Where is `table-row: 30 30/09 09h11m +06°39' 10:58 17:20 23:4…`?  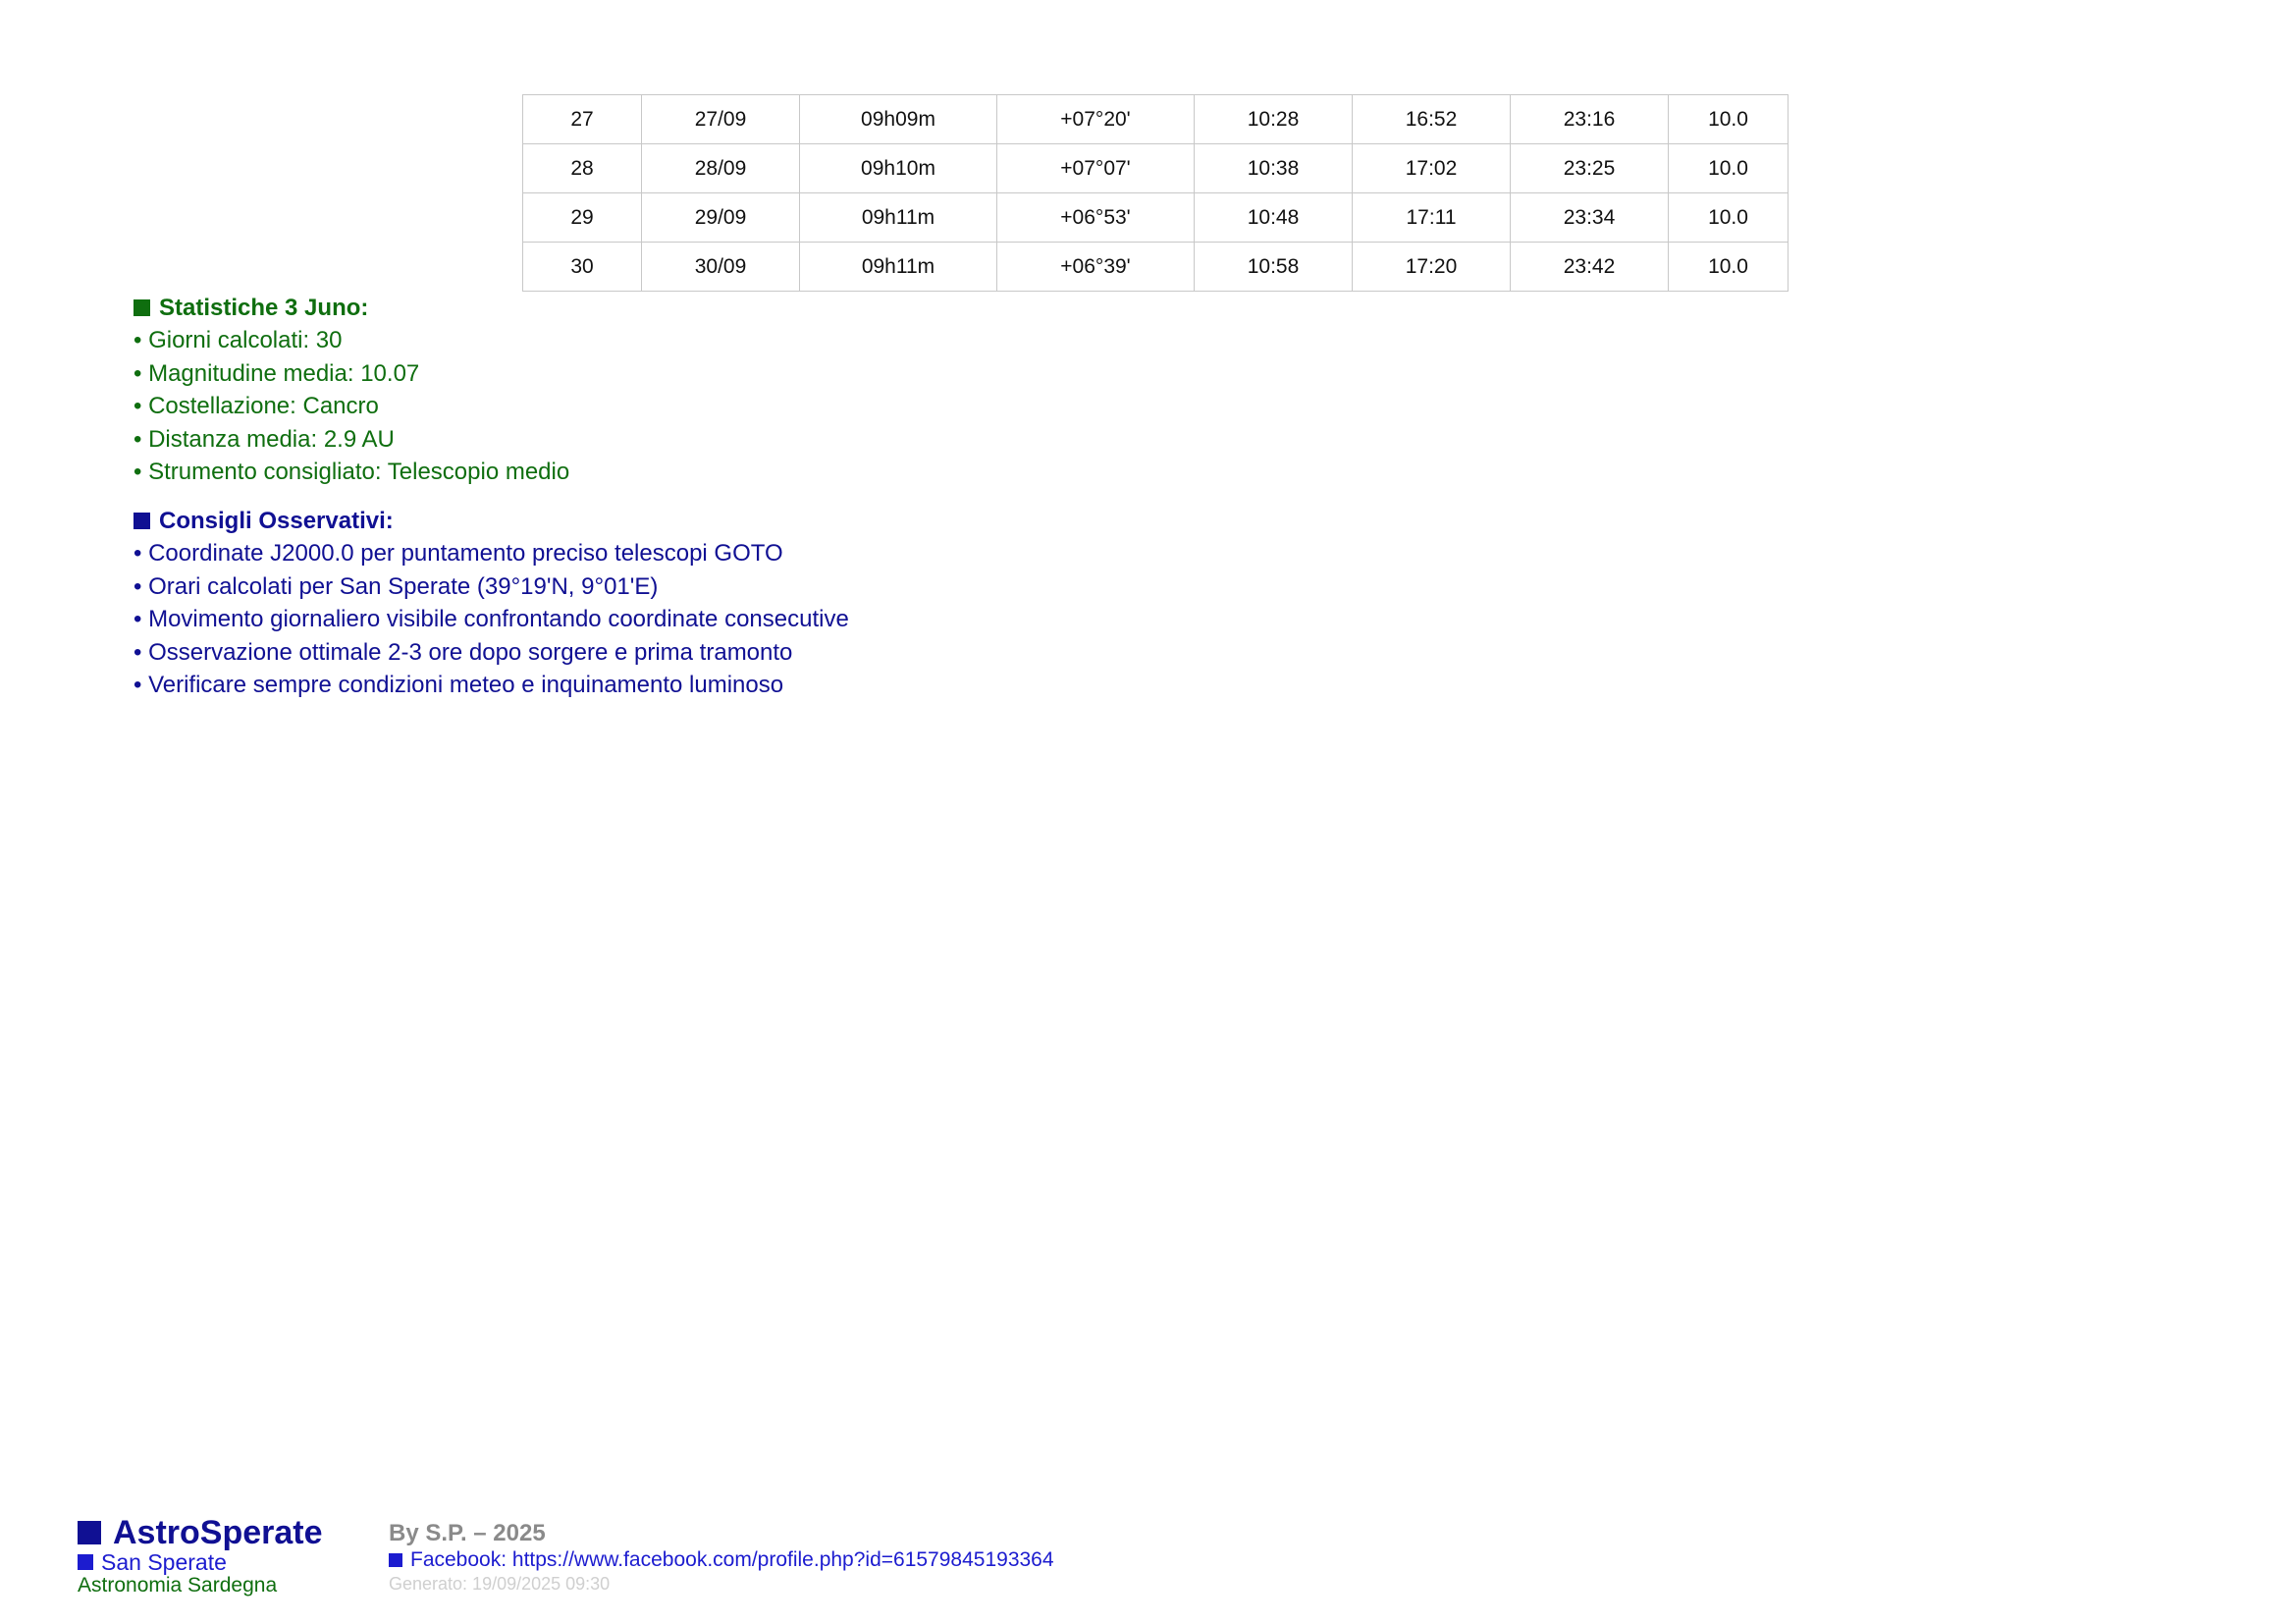
table-row: 30 30/09 09h11m +06°39' 10:58 17:20 23:4… is located at coordinates (1155, 267).